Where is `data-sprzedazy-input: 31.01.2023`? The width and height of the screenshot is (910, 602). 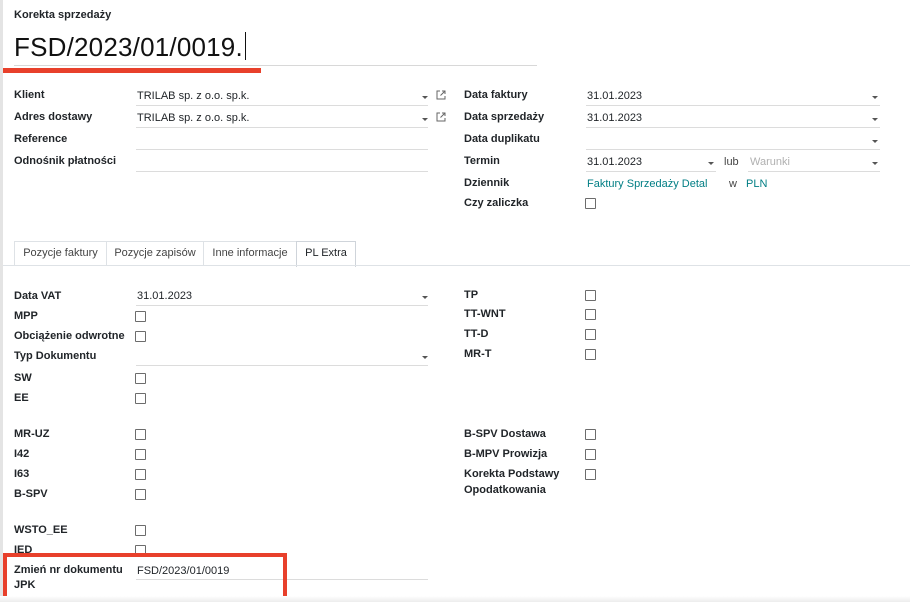 data-sprzedazy-input: 31.01.2023 is located at coordinates (614, 118).